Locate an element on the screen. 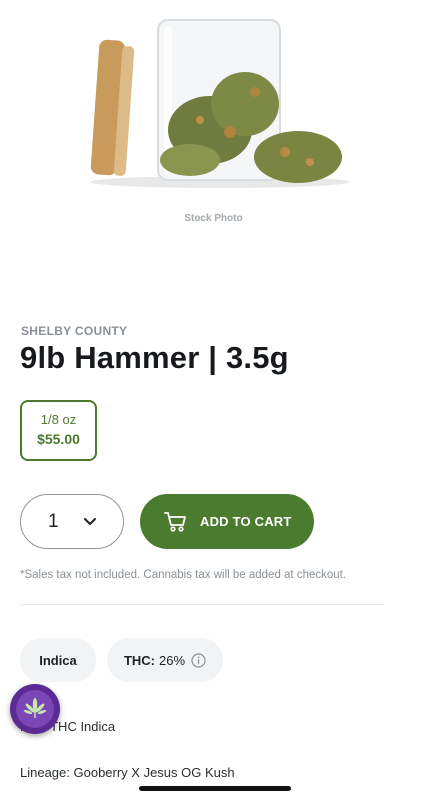  strain-type-label: Indica is located at coordinates (58, 660).